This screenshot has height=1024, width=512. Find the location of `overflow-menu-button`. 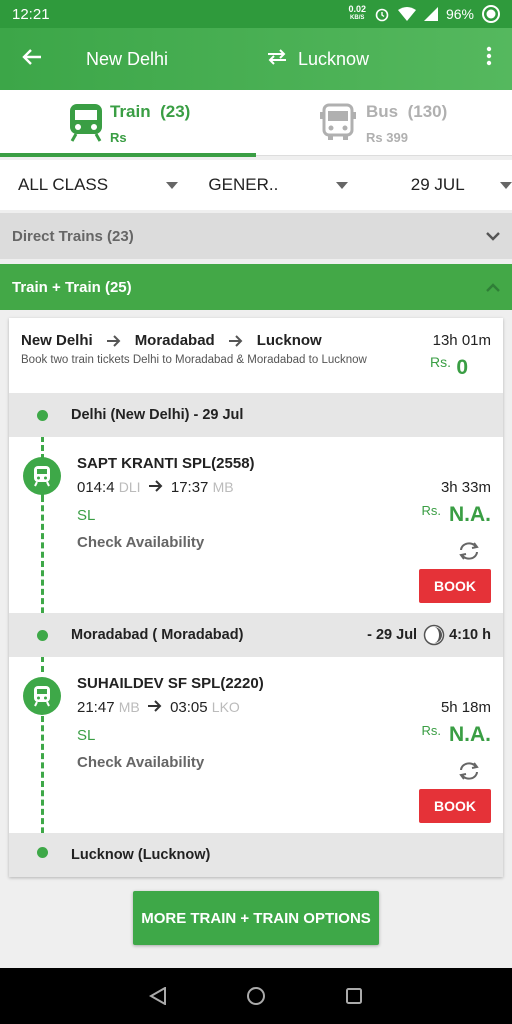

overflow-menu-button is located at coordinates (489, 59).